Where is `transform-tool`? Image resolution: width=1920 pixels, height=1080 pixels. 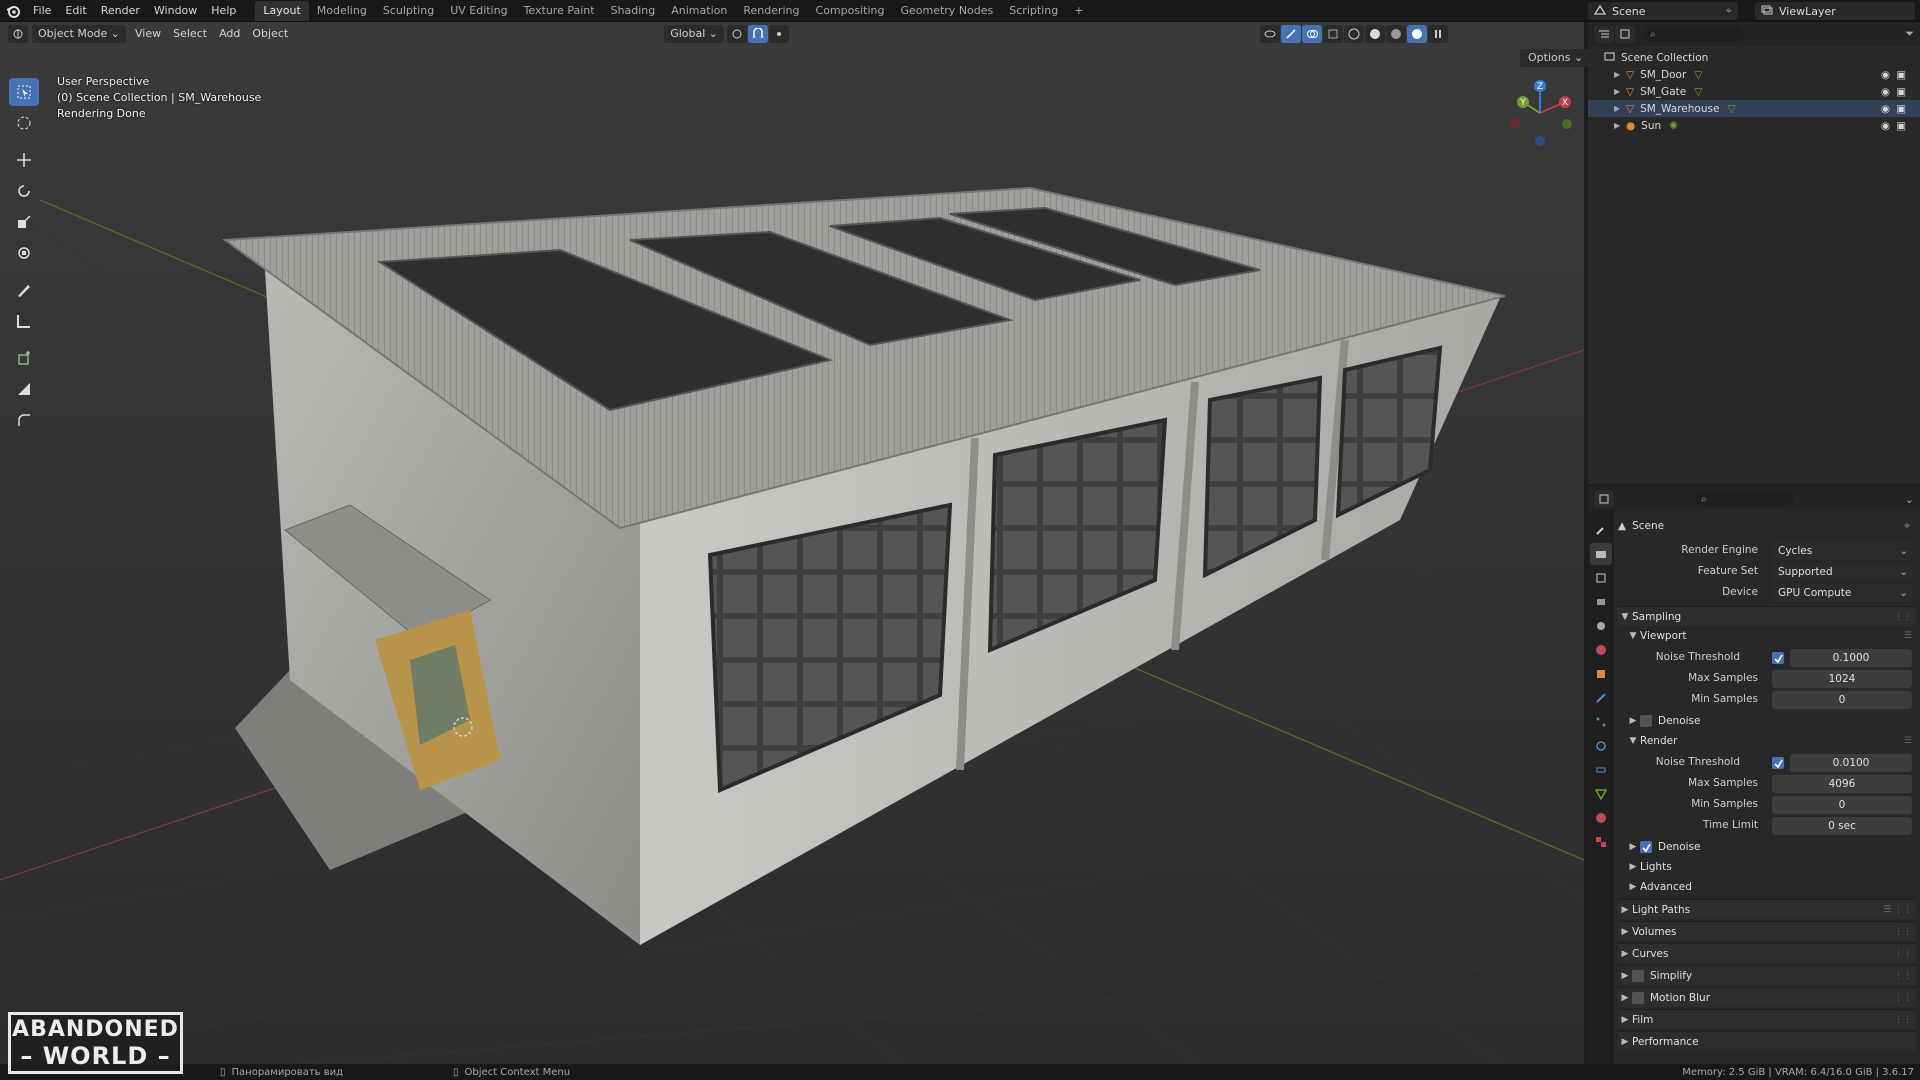
transform-tool is located at coordinates (24, 253).